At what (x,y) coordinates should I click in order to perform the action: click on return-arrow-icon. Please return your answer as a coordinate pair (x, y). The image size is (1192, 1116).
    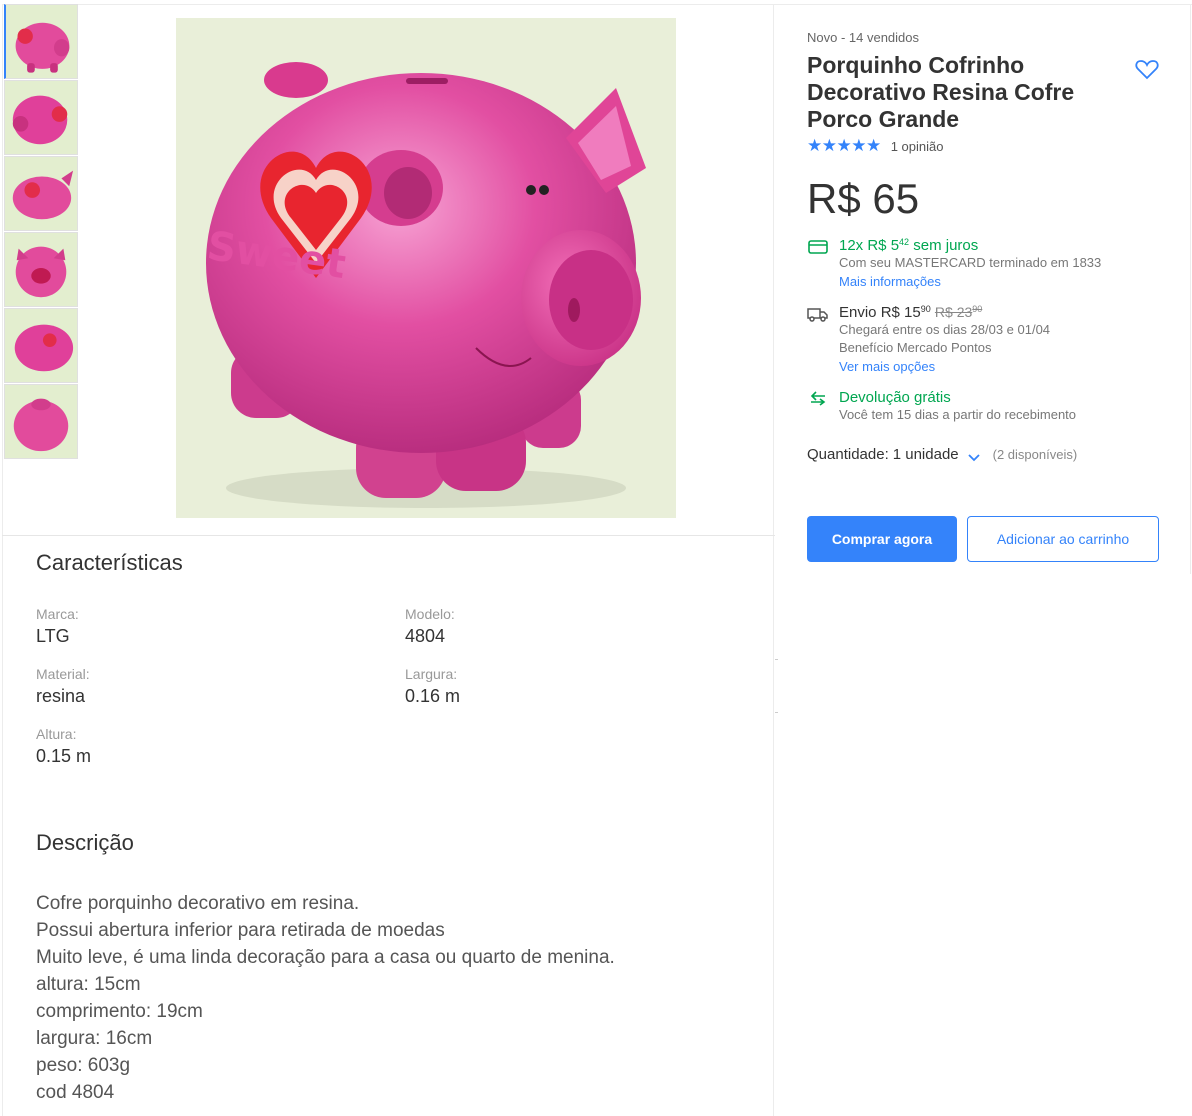
    Looking at the image, I should click on (818, 399).